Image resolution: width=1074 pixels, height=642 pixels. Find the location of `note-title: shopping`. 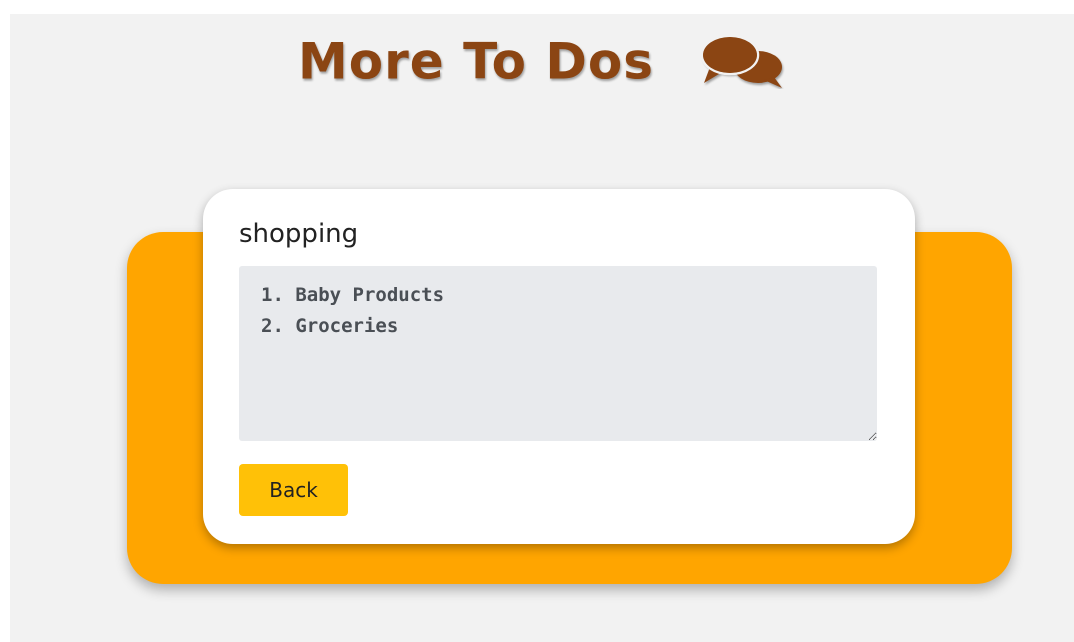

note-title: shopping is located at coordinates (299, 234).